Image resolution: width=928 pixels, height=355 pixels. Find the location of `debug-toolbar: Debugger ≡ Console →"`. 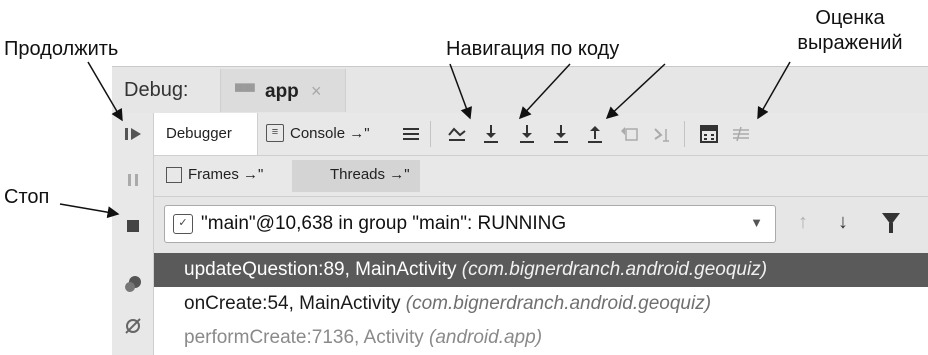

debug-toolbar: Debugger ≡ Console →" is located at coordinates (541, 134).